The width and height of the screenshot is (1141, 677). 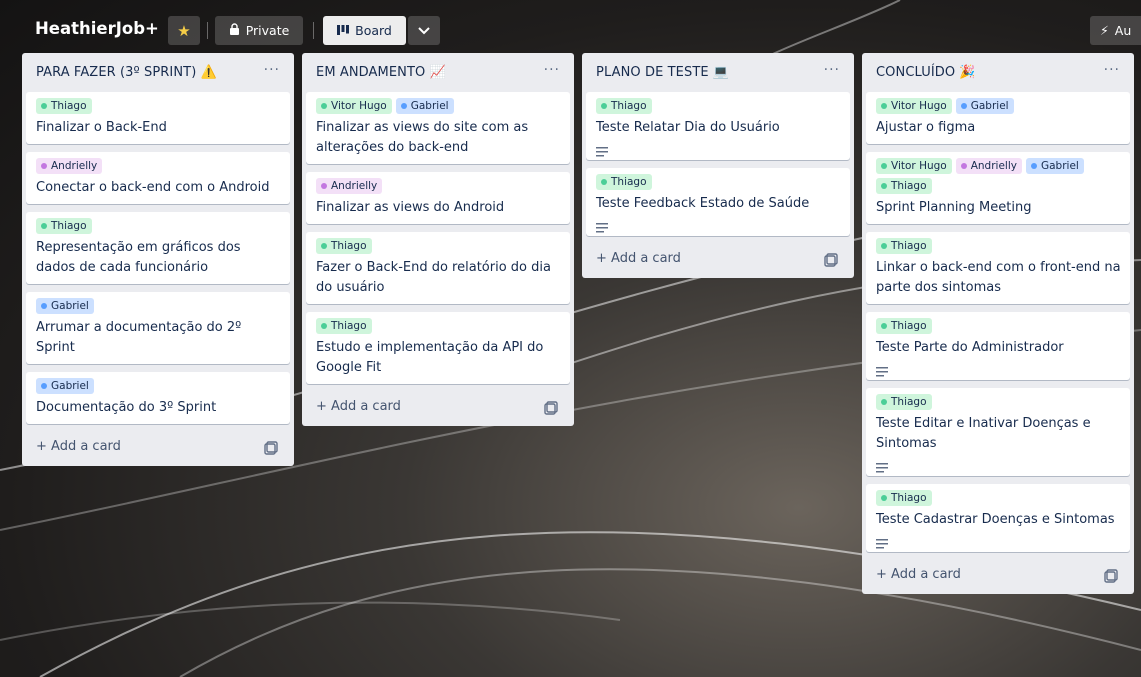 What do you see at coordinates (439, 186) in the screenshot?
I see `card-labels: Andrielly` at bounding box center [439, 186].